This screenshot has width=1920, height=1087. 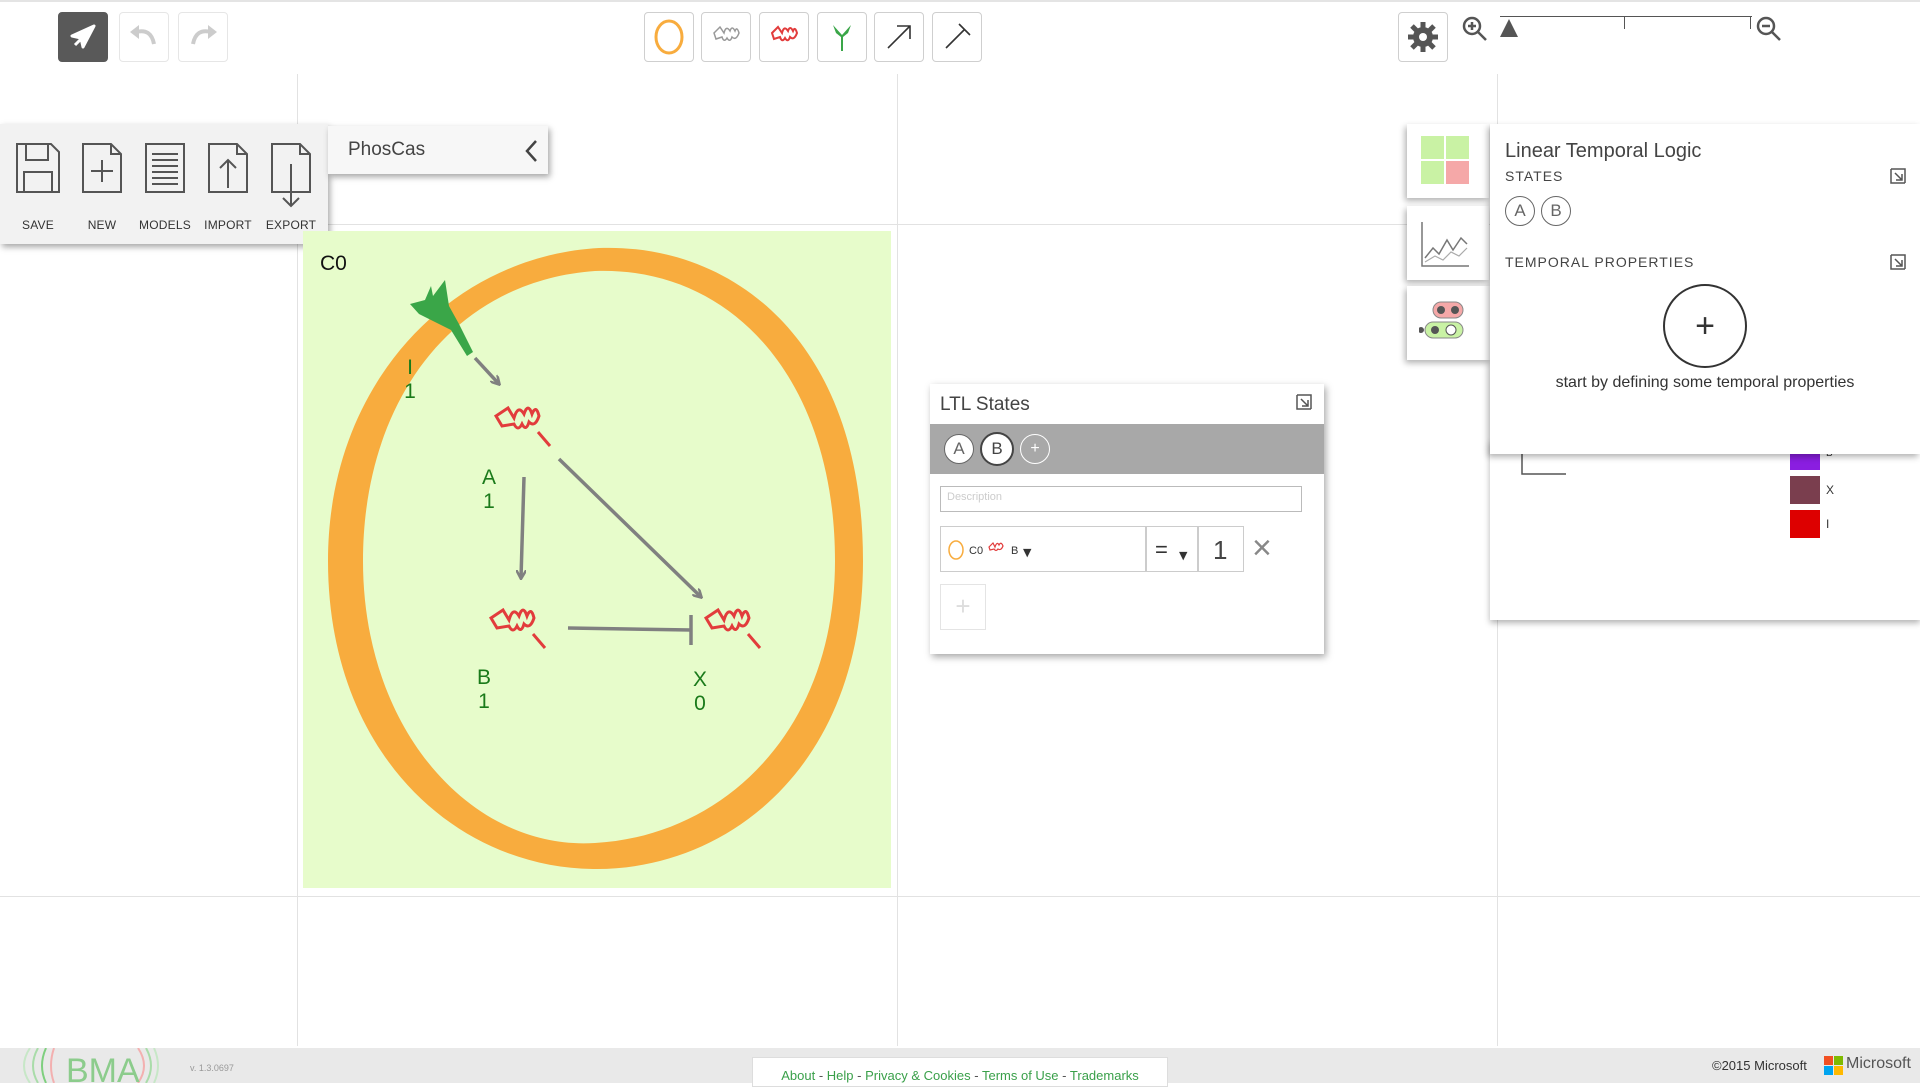 I want to click on add-state-button: +, so click(x=1035, y=449).